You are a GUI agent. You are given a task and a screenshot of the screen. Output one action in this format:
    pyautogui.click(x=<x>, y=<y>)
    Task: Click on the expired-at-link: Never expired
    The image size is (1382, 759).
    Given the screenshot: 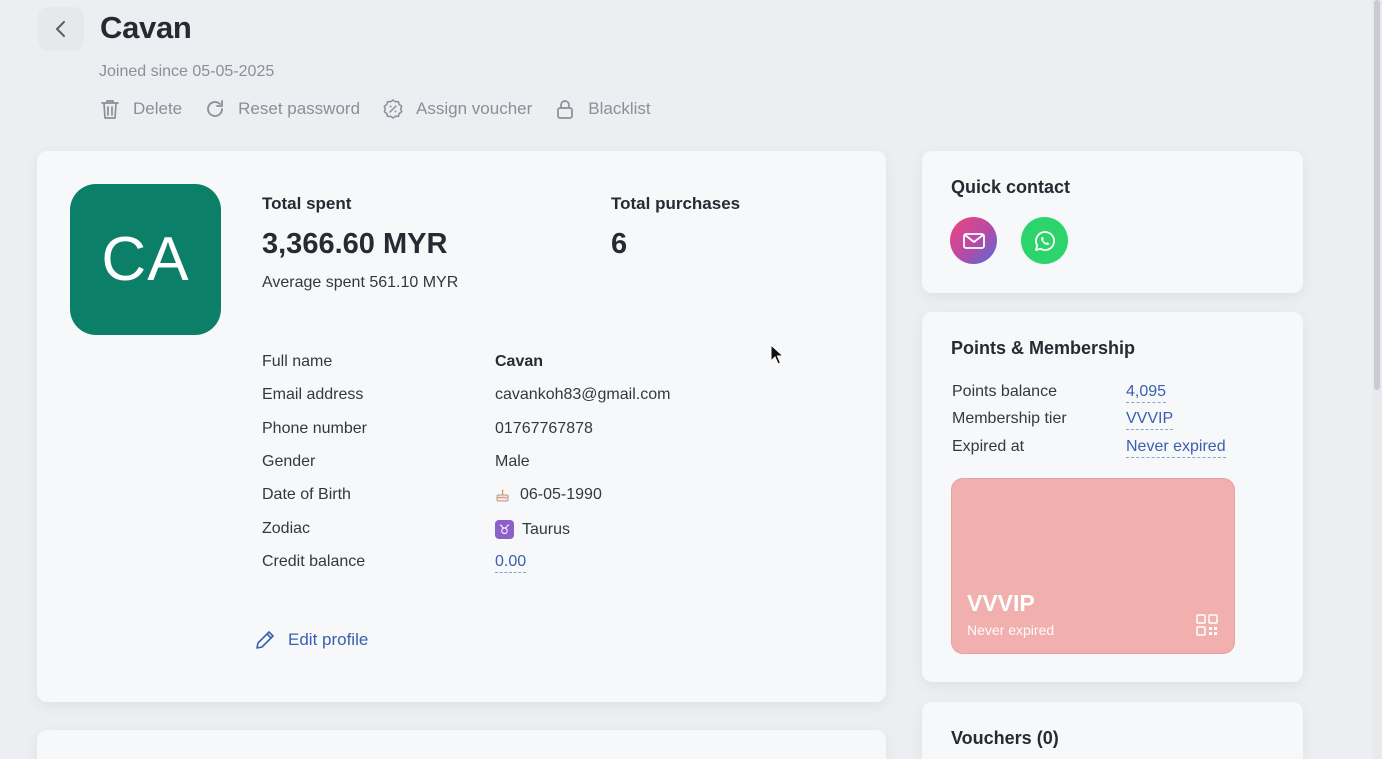 What is the action you would take?
    pyautogui.click(x=1176, y=448)
    